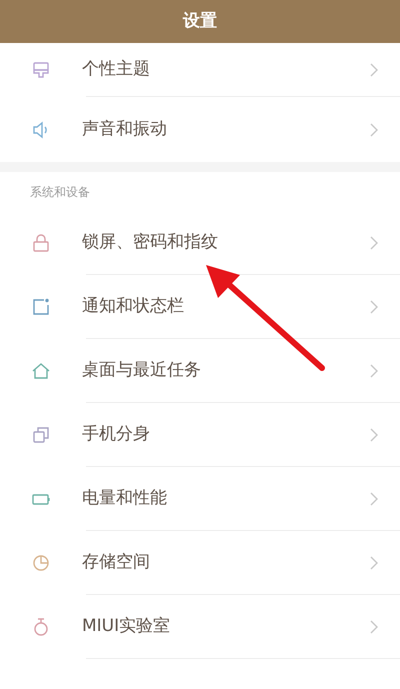 The width and height of the screenshot is (400, 689). Describe the element at coordinates (142, 370) in the screenshot. I see `item-label: 桌面与最近任务` at that location.